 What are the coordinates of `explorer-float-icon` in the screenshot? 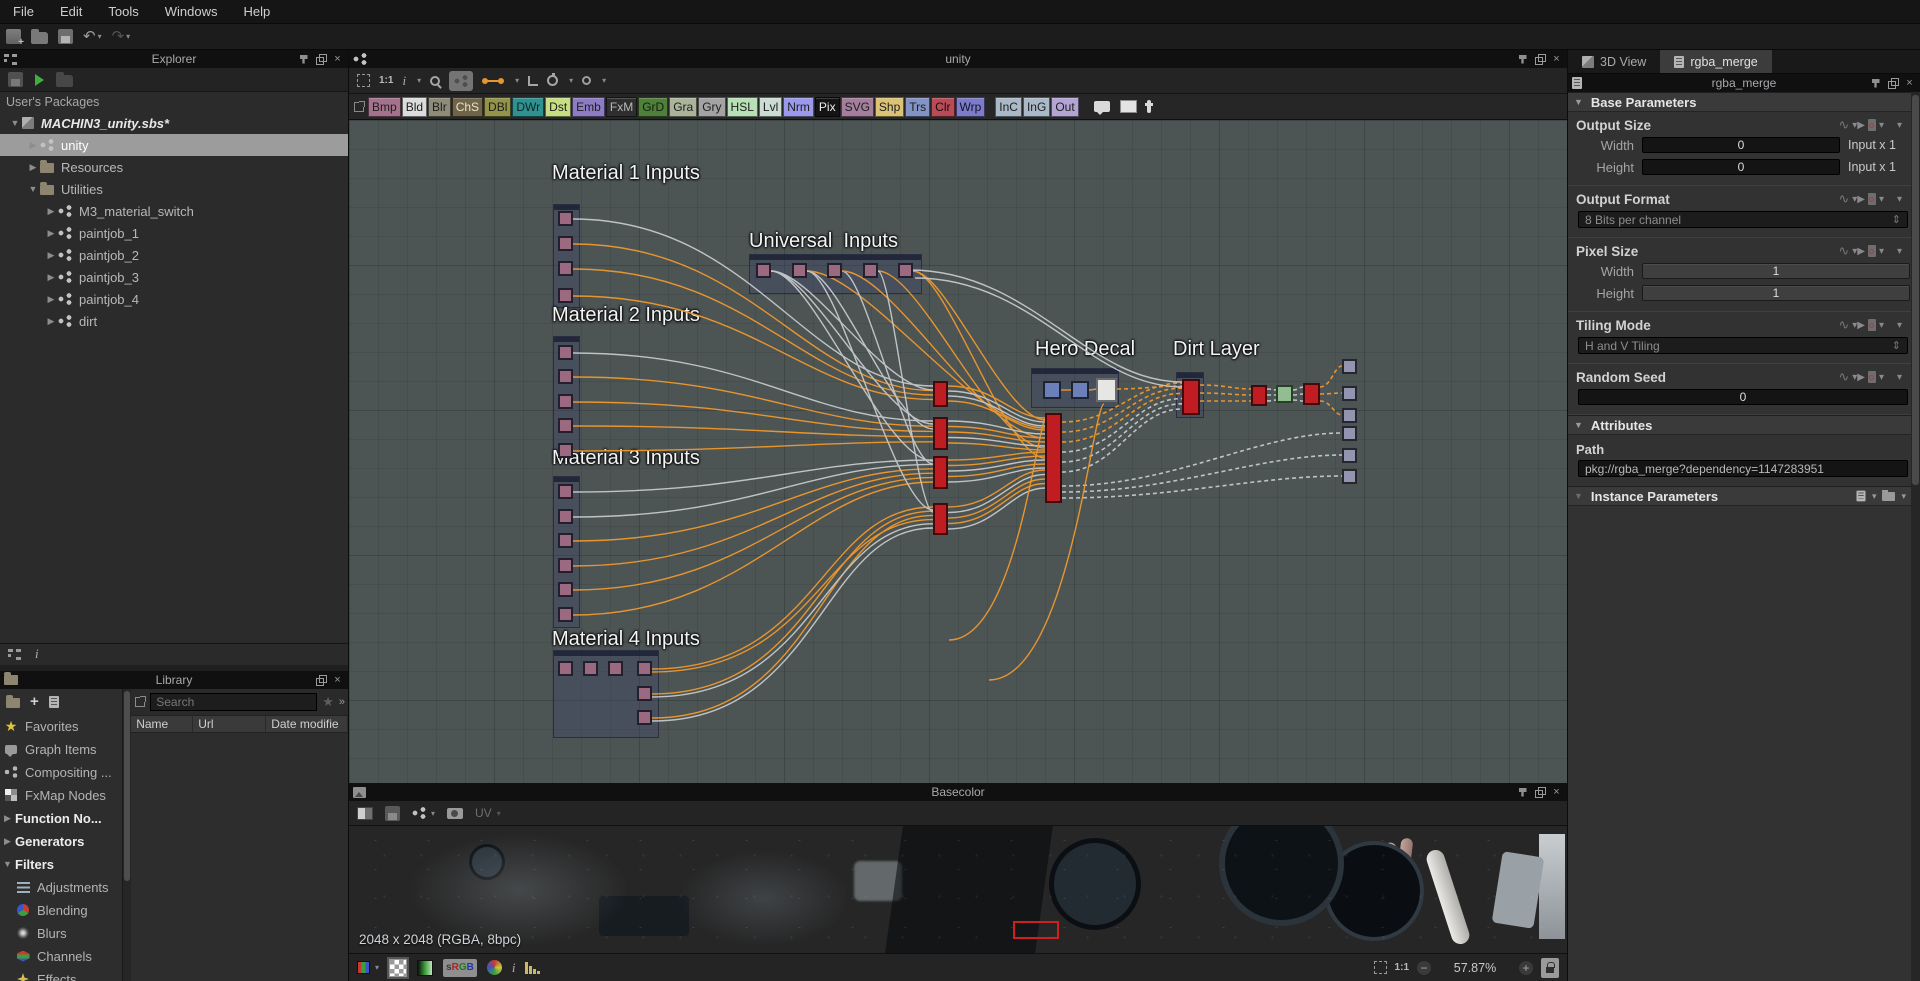 It's located at (320, 59).